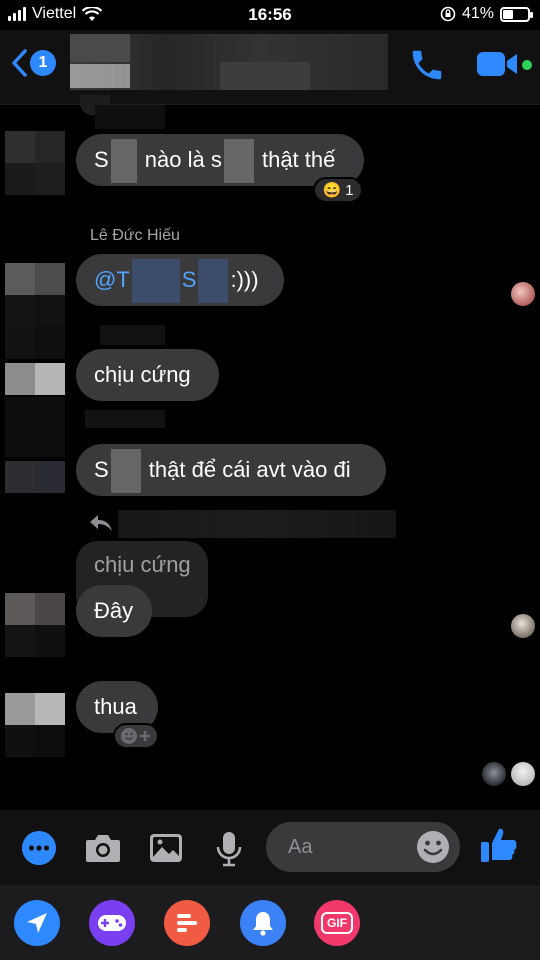 The height and width of the screenshot is (960, 540). I want to click on battery-fill, so click(508, 14).